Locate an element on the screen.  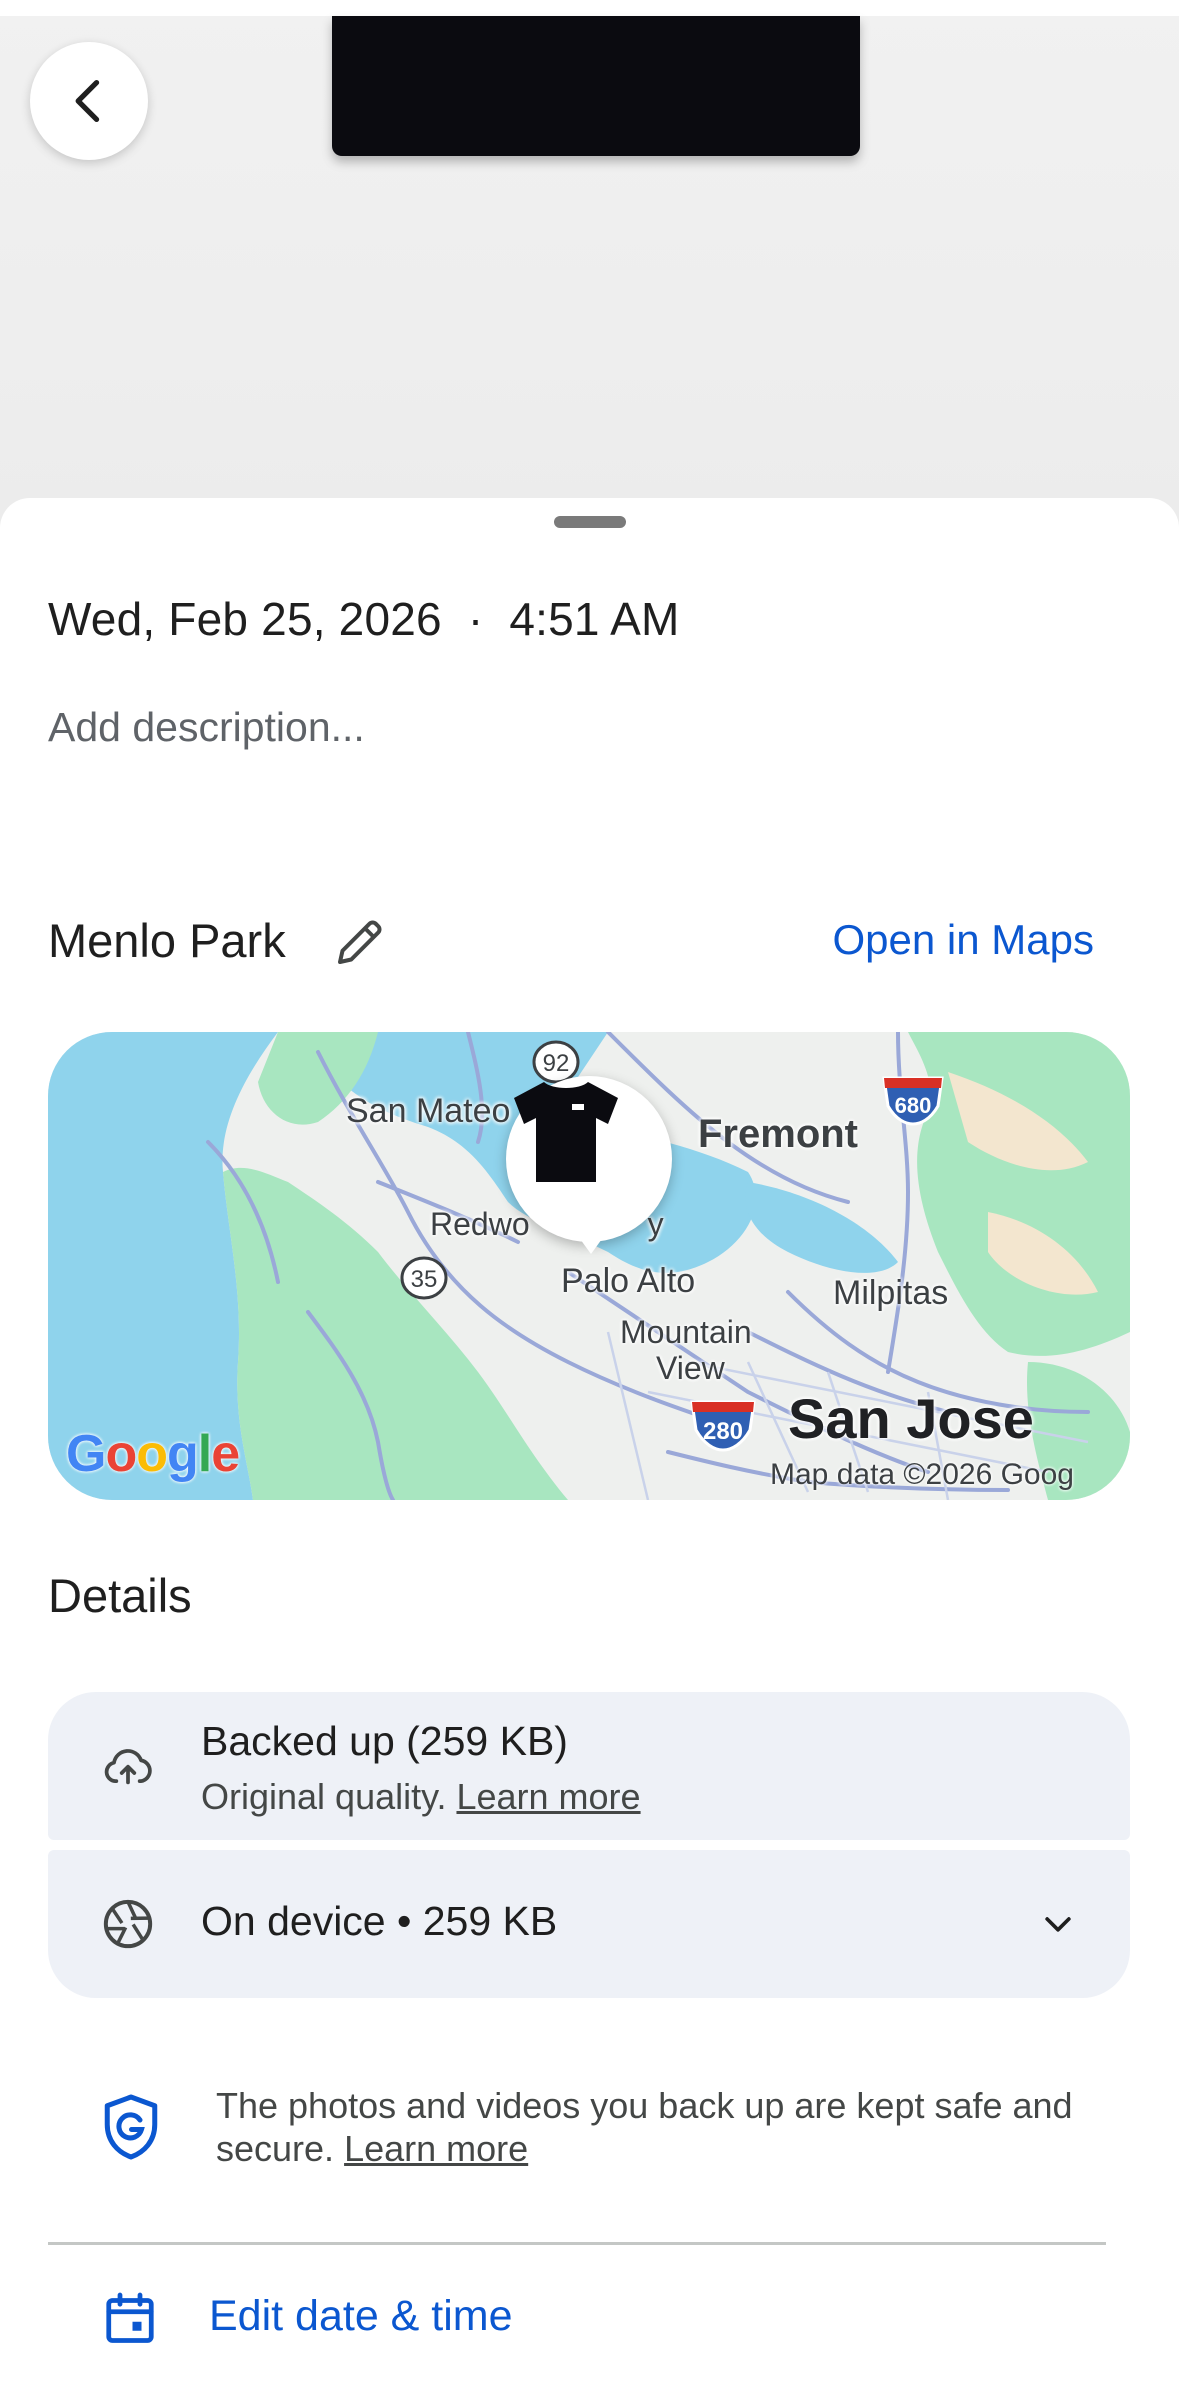
pin-pointer is located at coordinates (591, 1243).